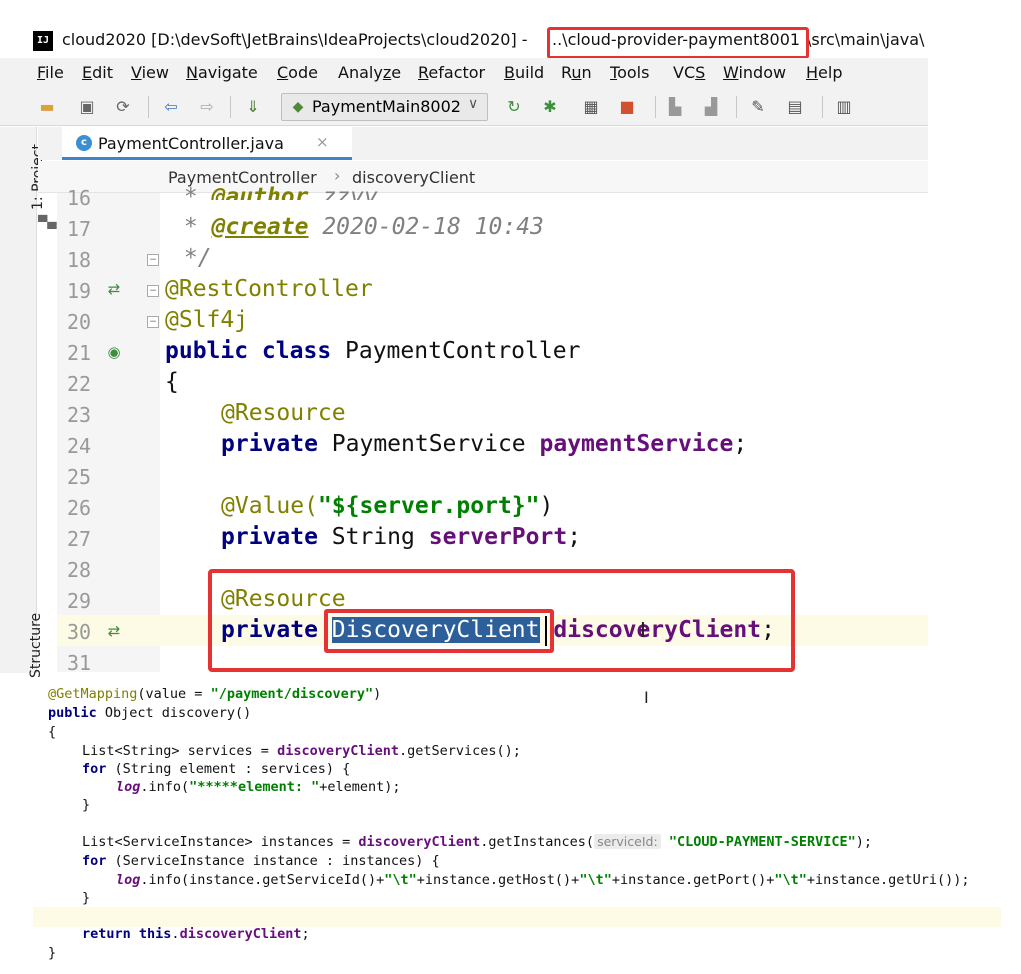  I want to click on settings-wrench-icon: ✎, so click(758, 107).